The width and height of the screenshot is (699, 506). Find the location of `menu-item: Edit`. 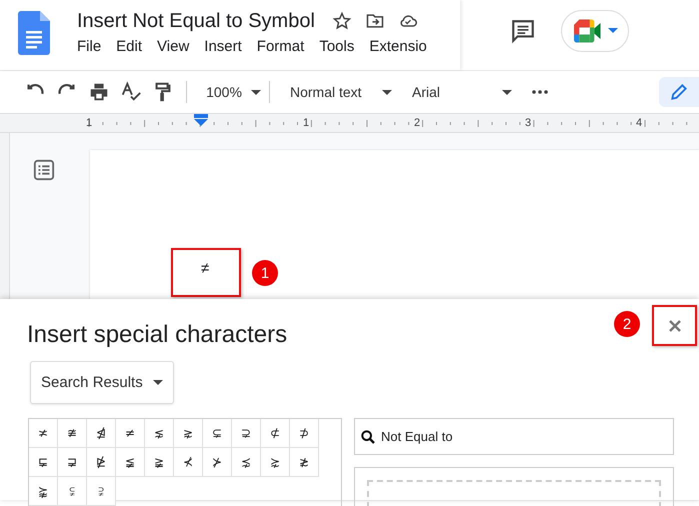

menu-item: Edit is located at coordinates (129, 46).